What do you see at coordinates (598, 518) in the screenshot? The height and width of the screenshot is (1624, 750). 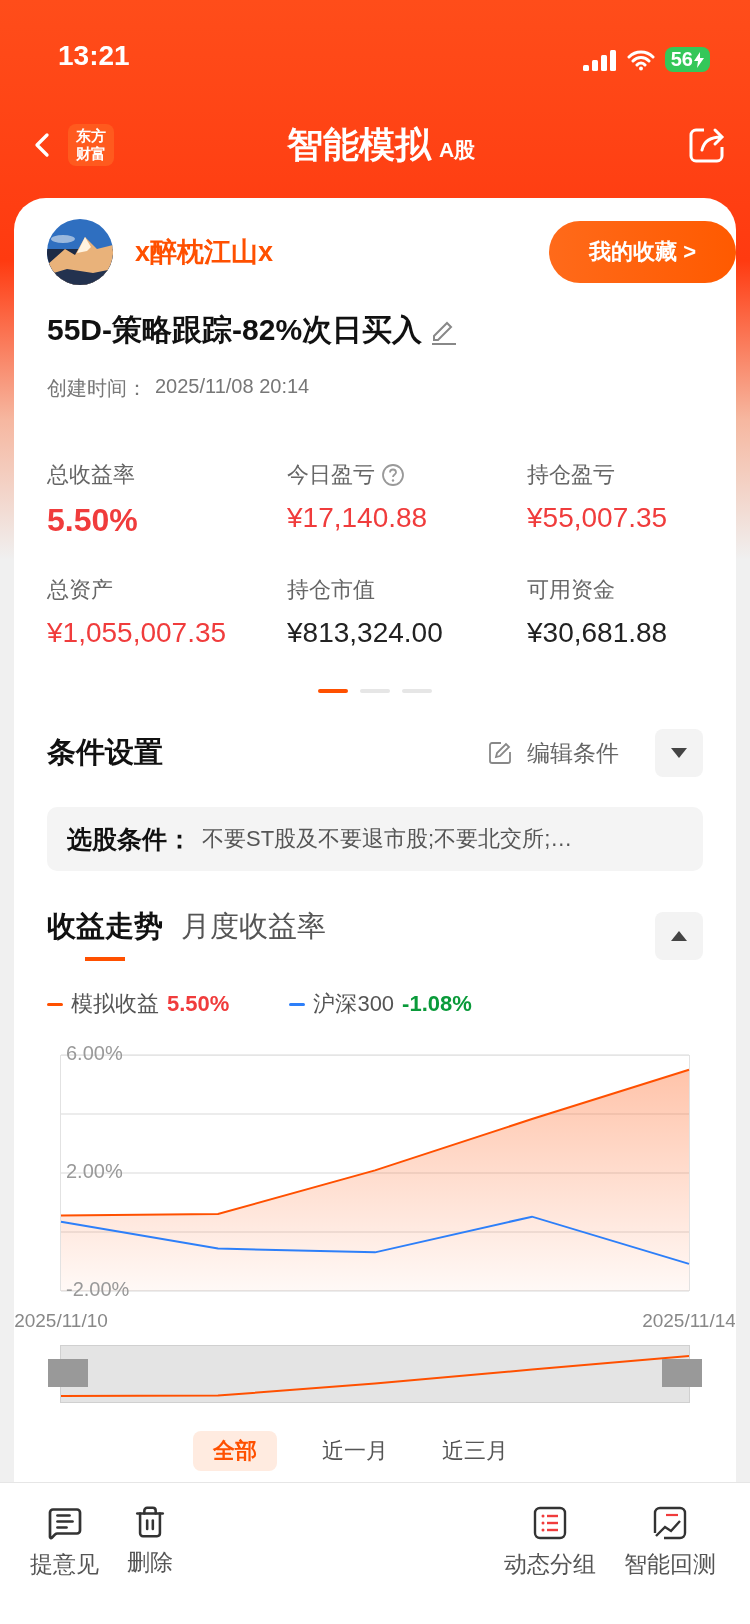 I see `stat-value: ¥55,007.35` at bounding box center [598, 518].